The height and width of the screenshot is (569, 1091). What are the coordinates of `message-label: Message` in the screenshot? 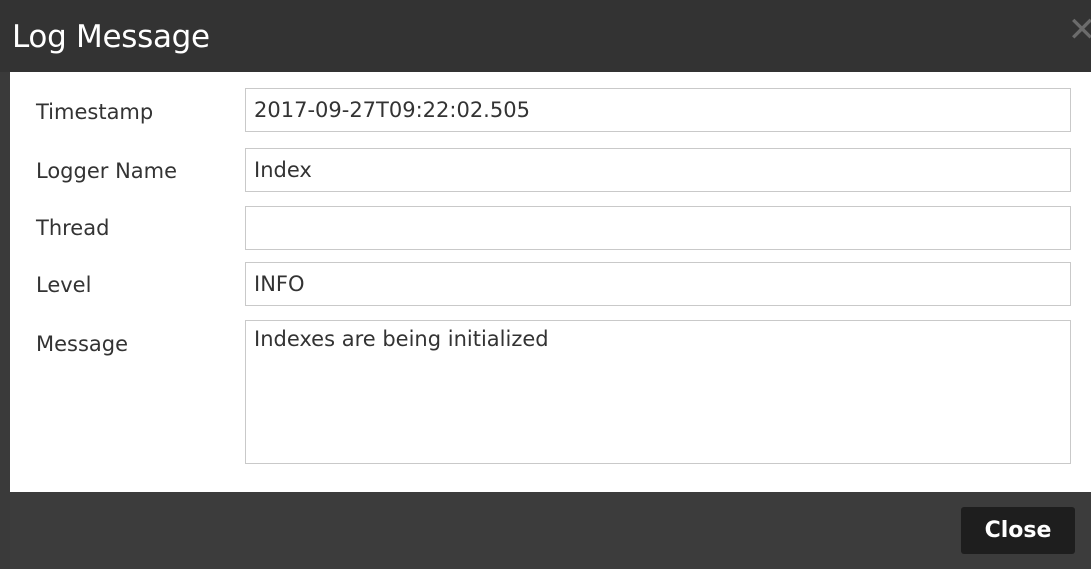 It's located at (82, 344).